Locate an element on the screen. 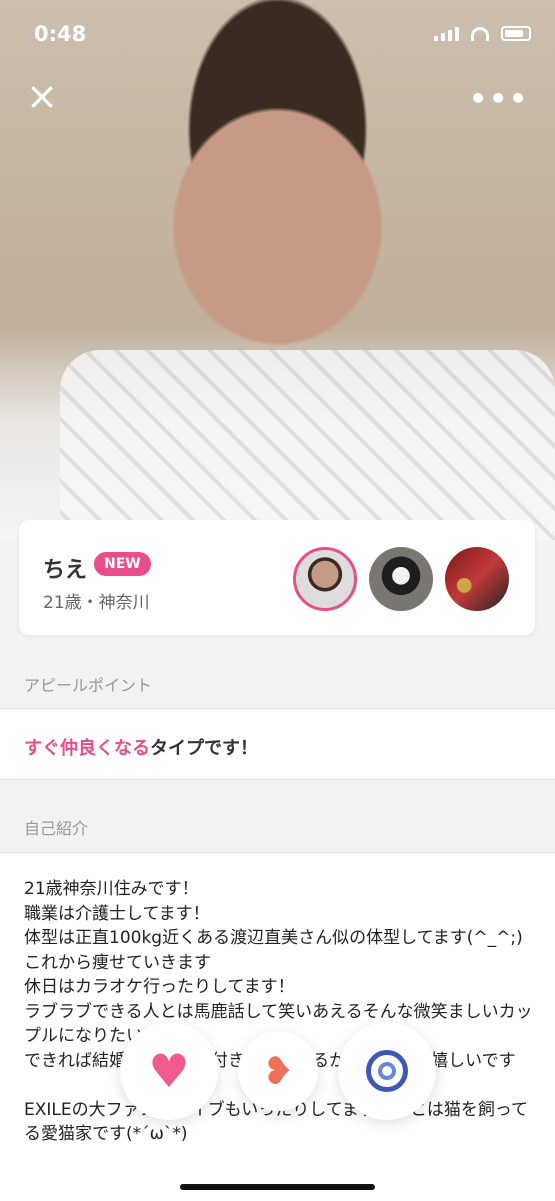 This screenshot has height=1201, width=555. heart-icon: ♥ is located at coordinates (169, 1071).